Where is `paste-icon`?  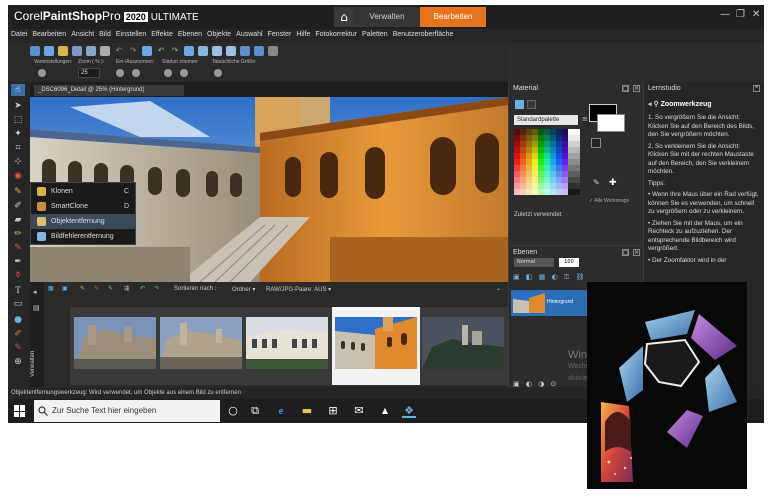
paste-icon is located at coordinates (189, 50).